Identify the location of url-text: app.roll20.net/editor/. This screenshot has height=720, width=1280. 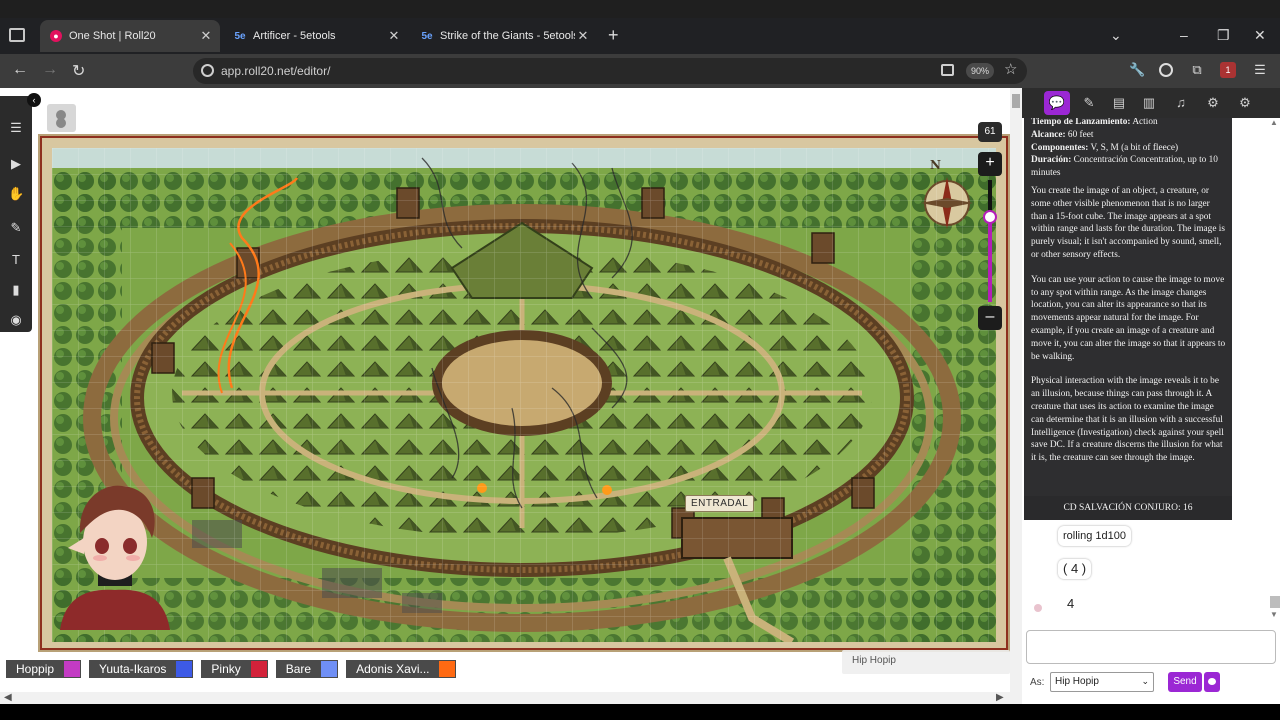
(276, 71).